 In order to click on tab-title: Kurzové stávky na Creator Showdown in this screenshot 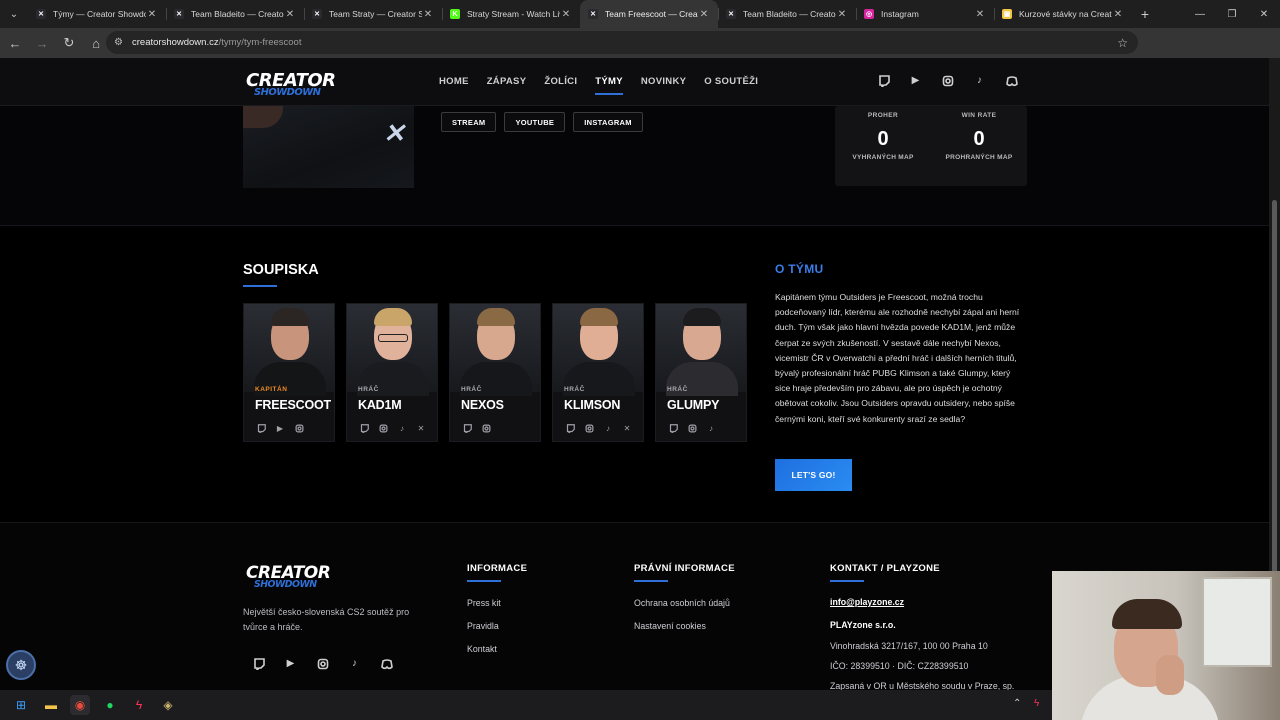, I will do `click(1065, 14)`.